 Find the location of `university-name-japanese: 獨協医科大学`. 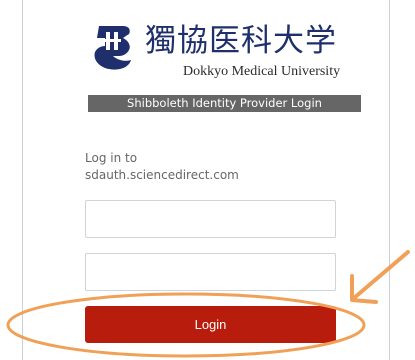

university-name-japanese: 獨協医科大学 is located at coordinates (241, 41).